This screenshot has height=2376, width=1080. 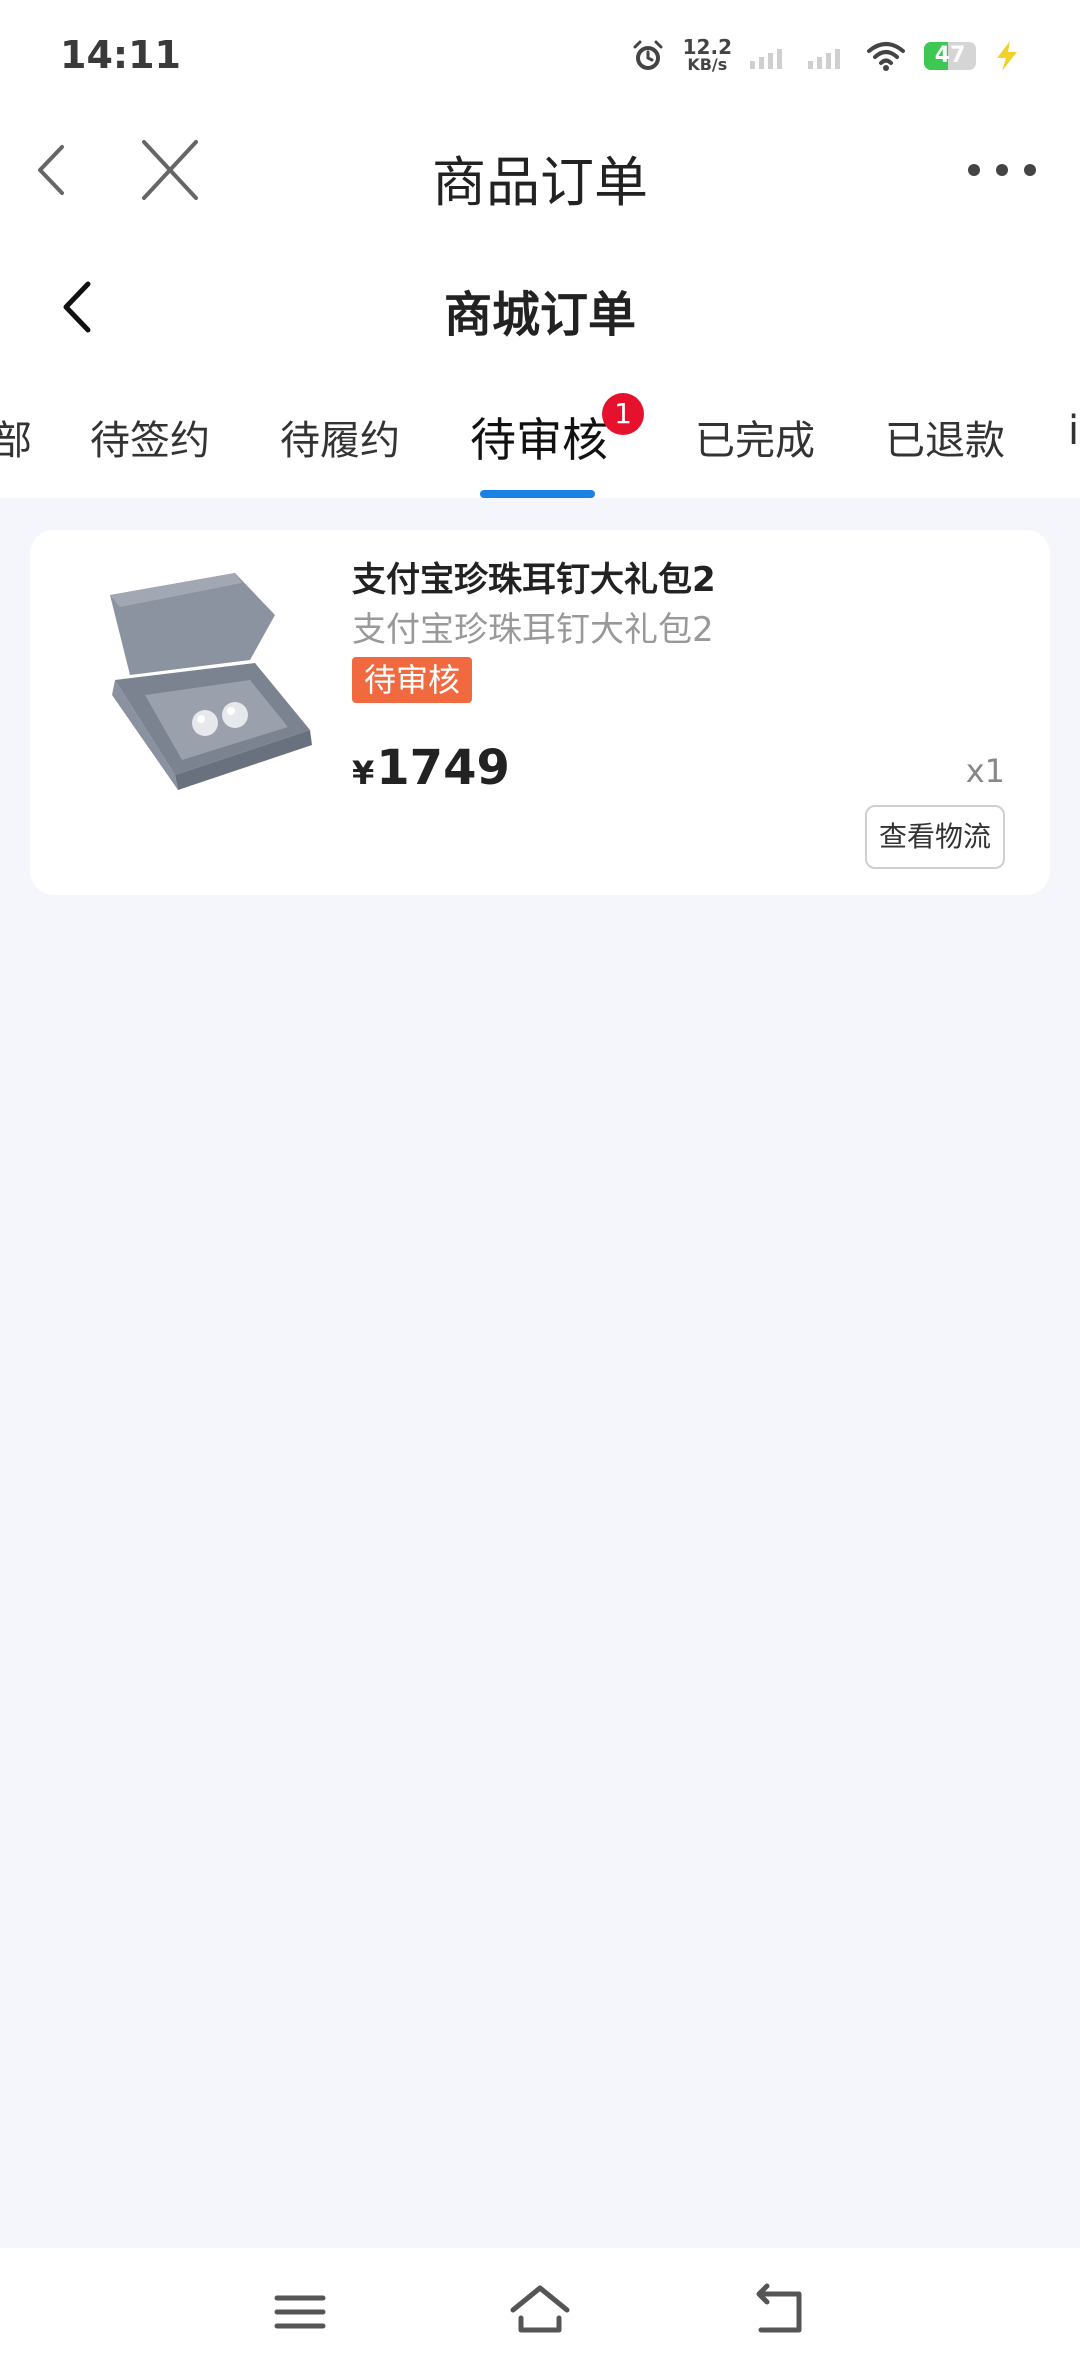 What do you see at coordinates (534, 576) in the screenshot?
I see `product-name: 支付宝珍珠耳钉大礼包2` at bounding box center [534, 576].